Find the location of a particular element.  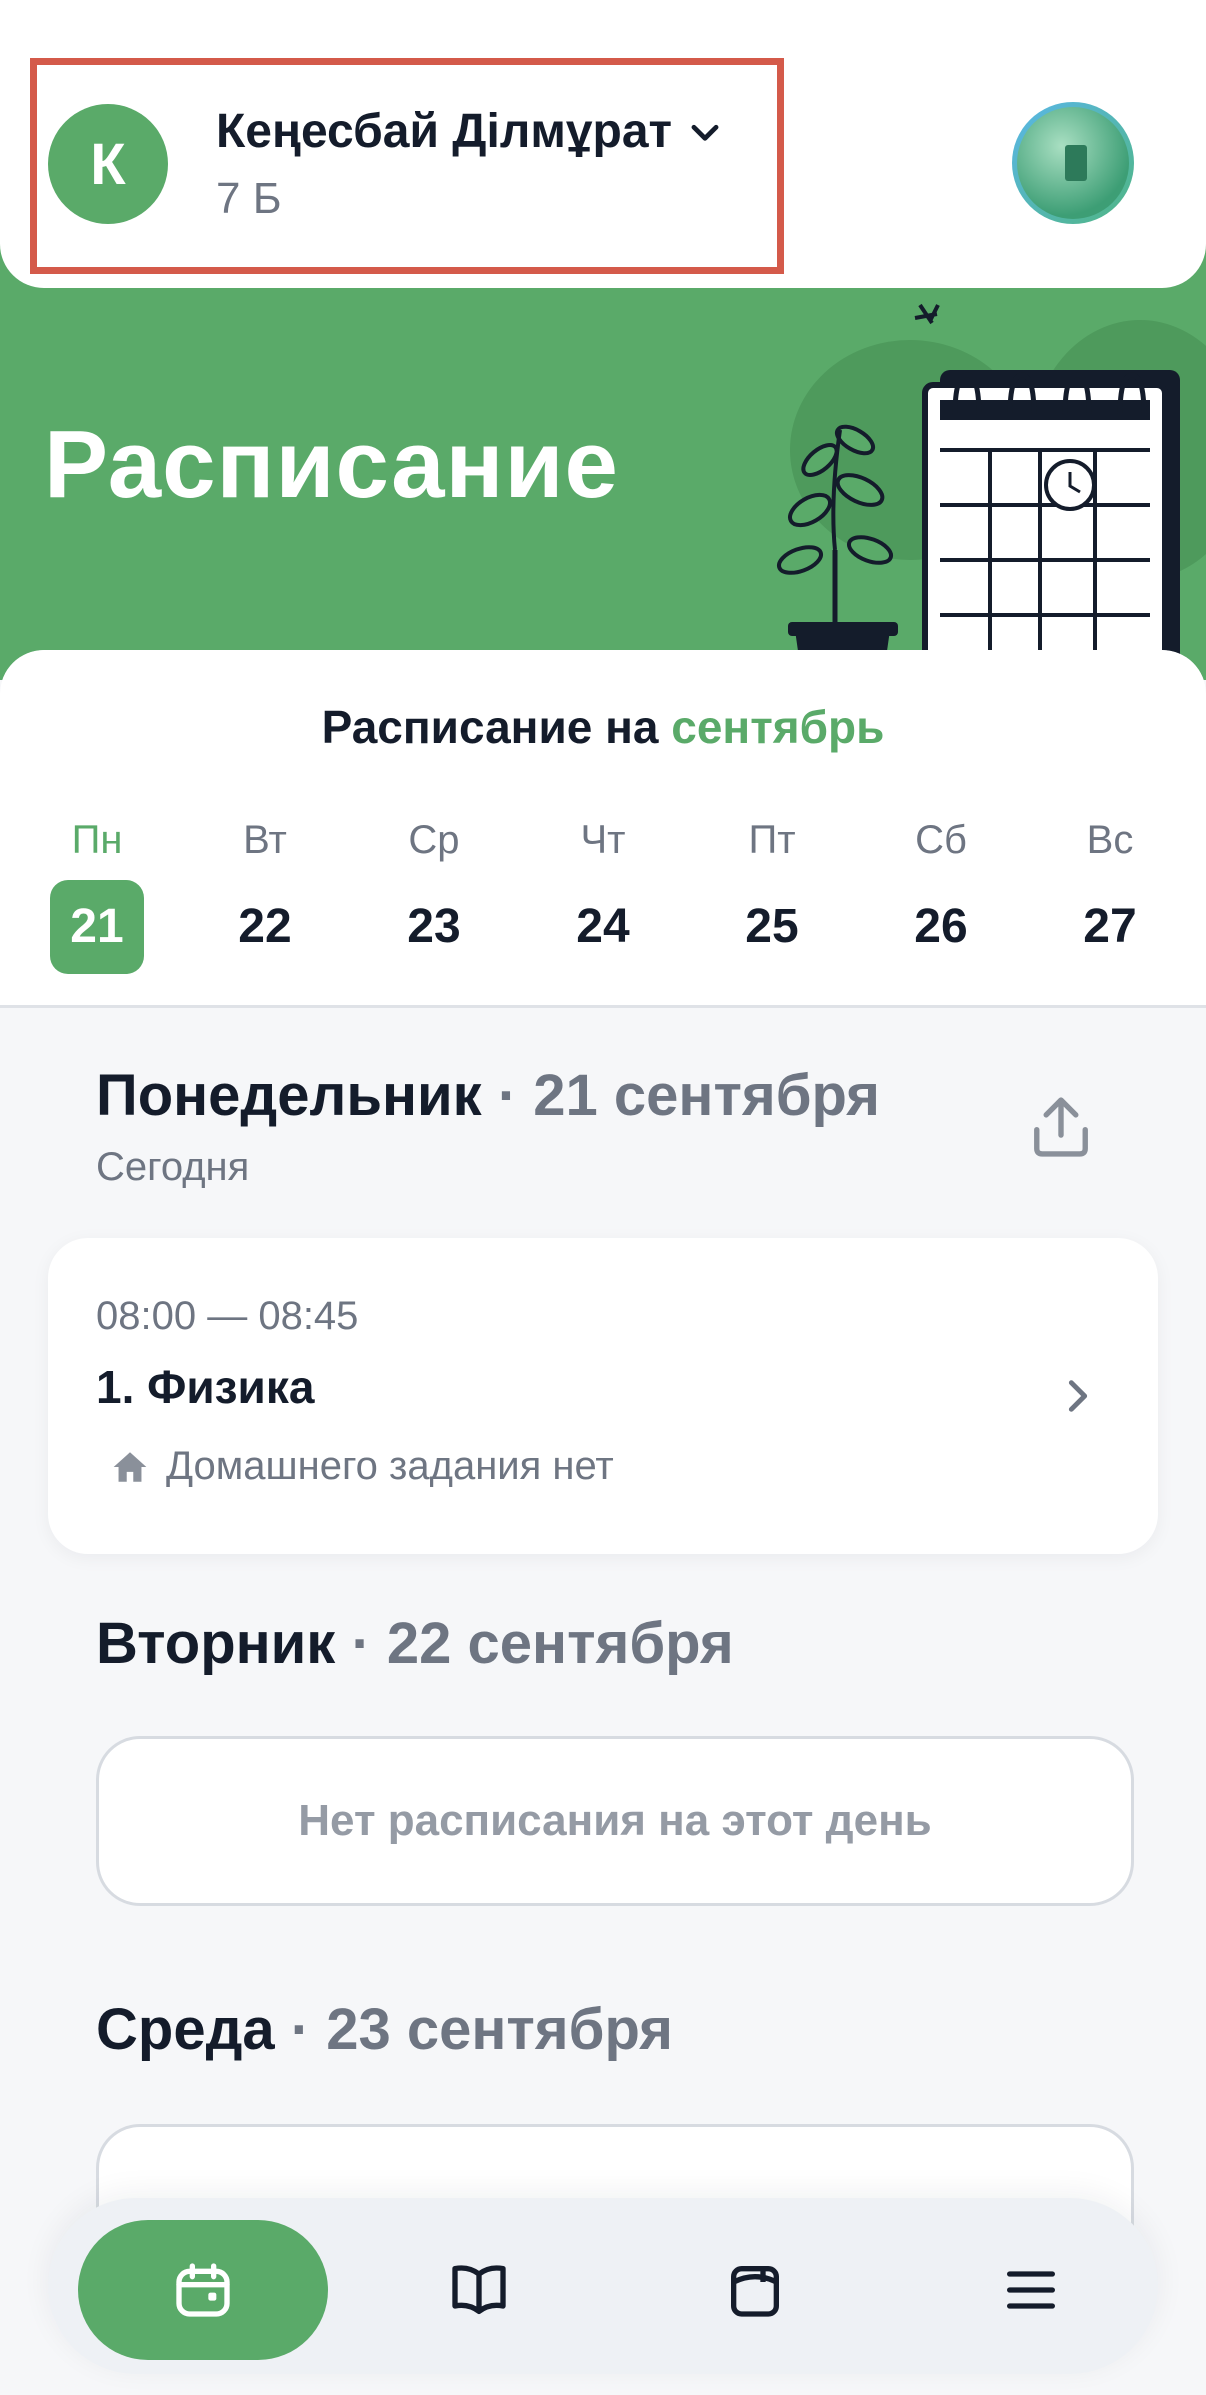

day-wed: Ср 23 is located at coordinates (434, 895).